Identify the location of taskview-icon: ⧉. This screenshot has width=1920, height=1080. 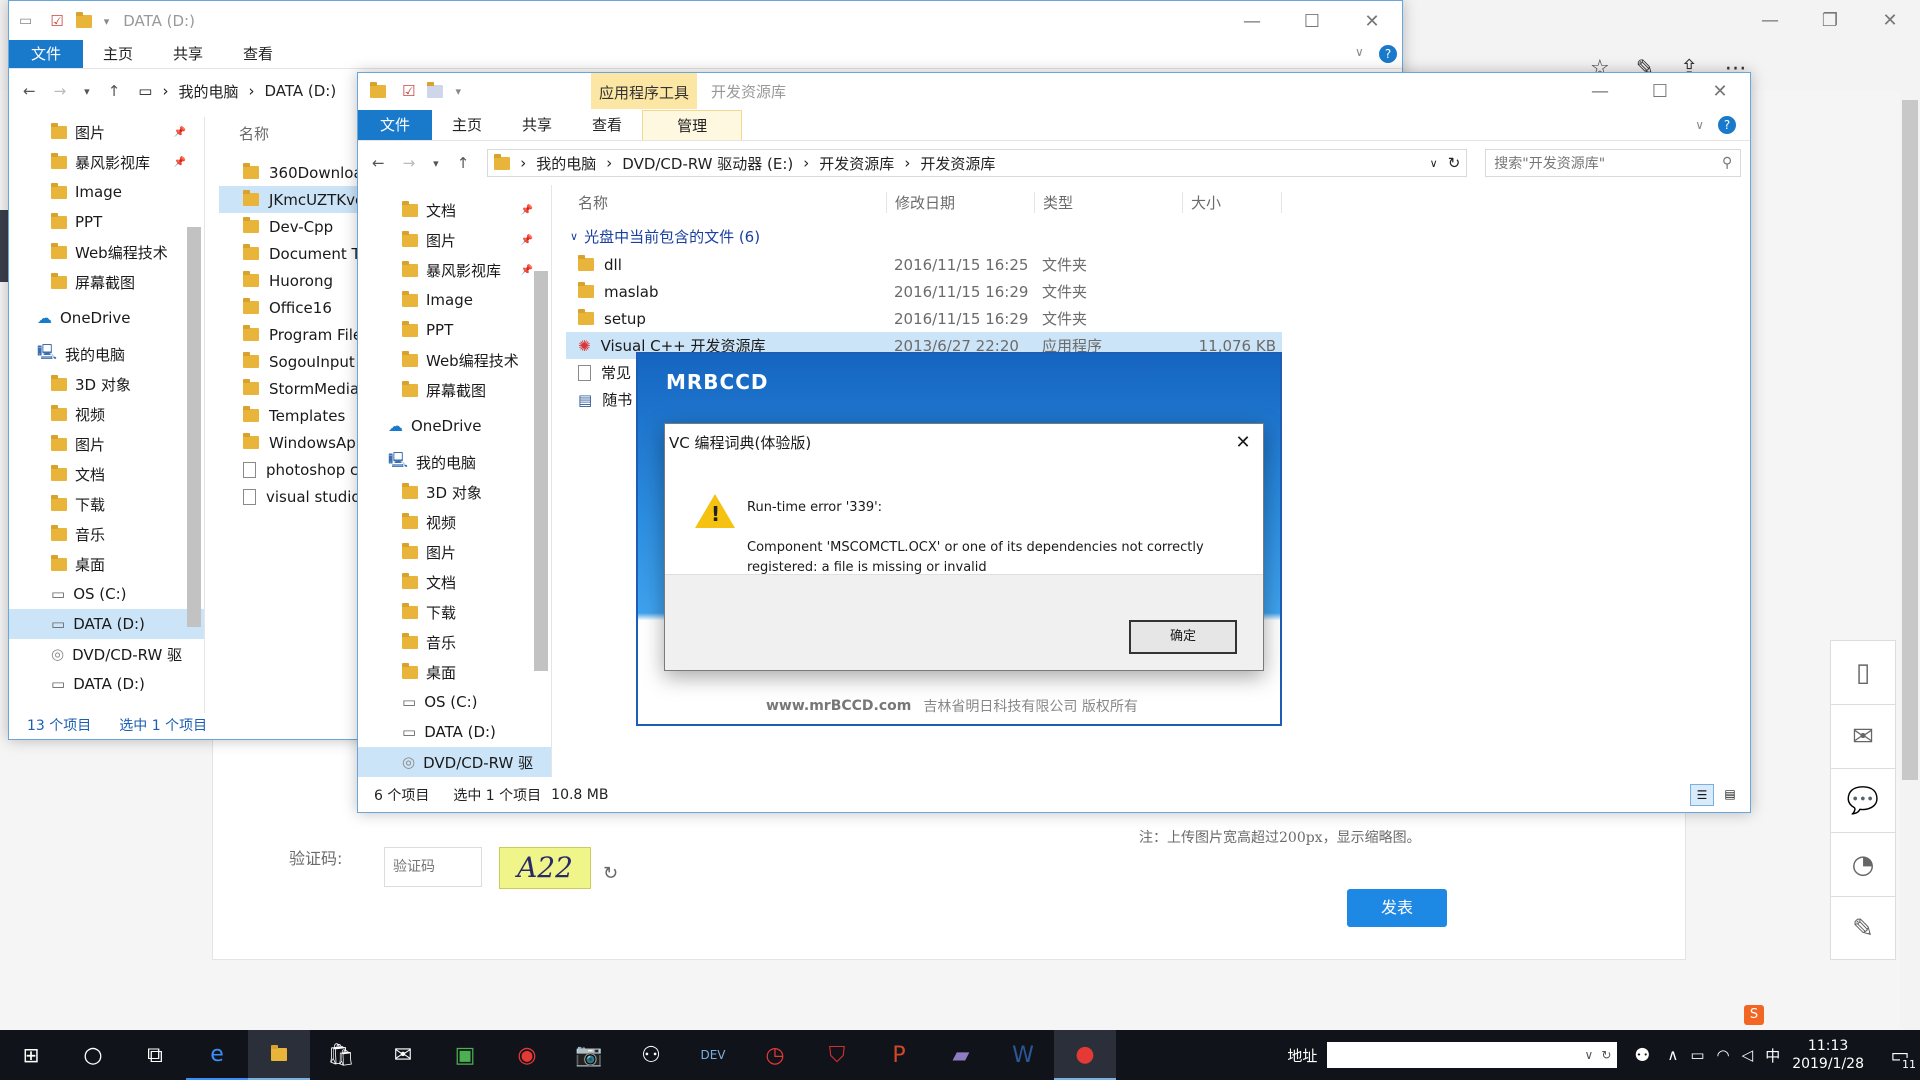
(155, 1055).